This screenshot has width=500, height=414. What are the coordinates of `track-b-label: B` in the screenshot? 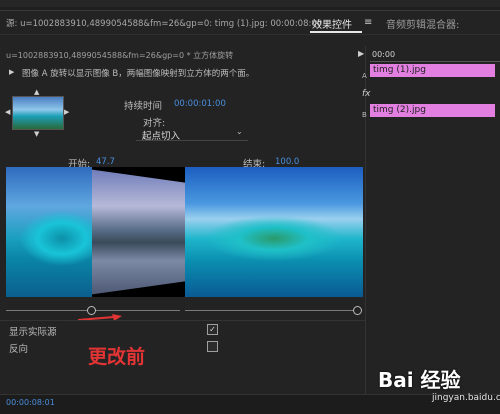 It's located at (364, 115).